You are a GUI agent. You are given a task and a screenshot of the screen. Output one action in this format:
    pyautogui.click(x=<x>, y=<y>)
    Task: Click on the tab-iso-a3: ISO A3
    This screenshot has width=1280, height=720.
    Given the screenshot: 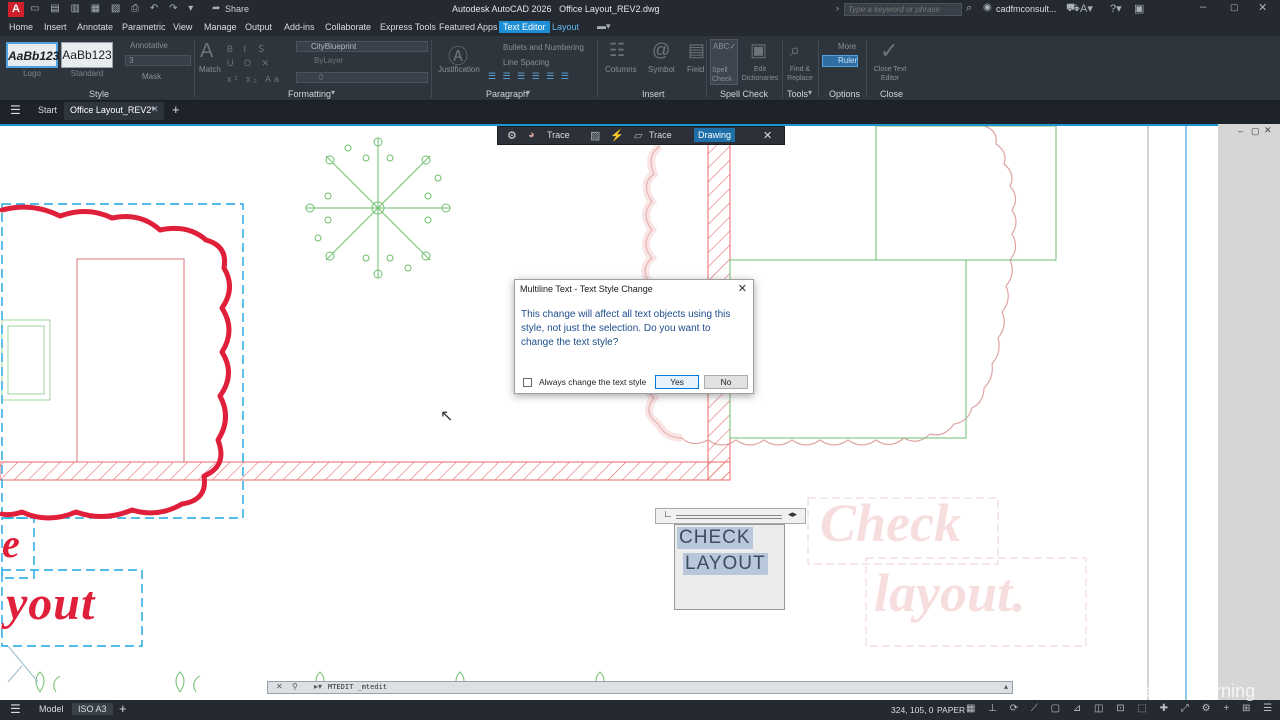 What is the action you would take?
    pyautogui.click(x=92, y=709)
    